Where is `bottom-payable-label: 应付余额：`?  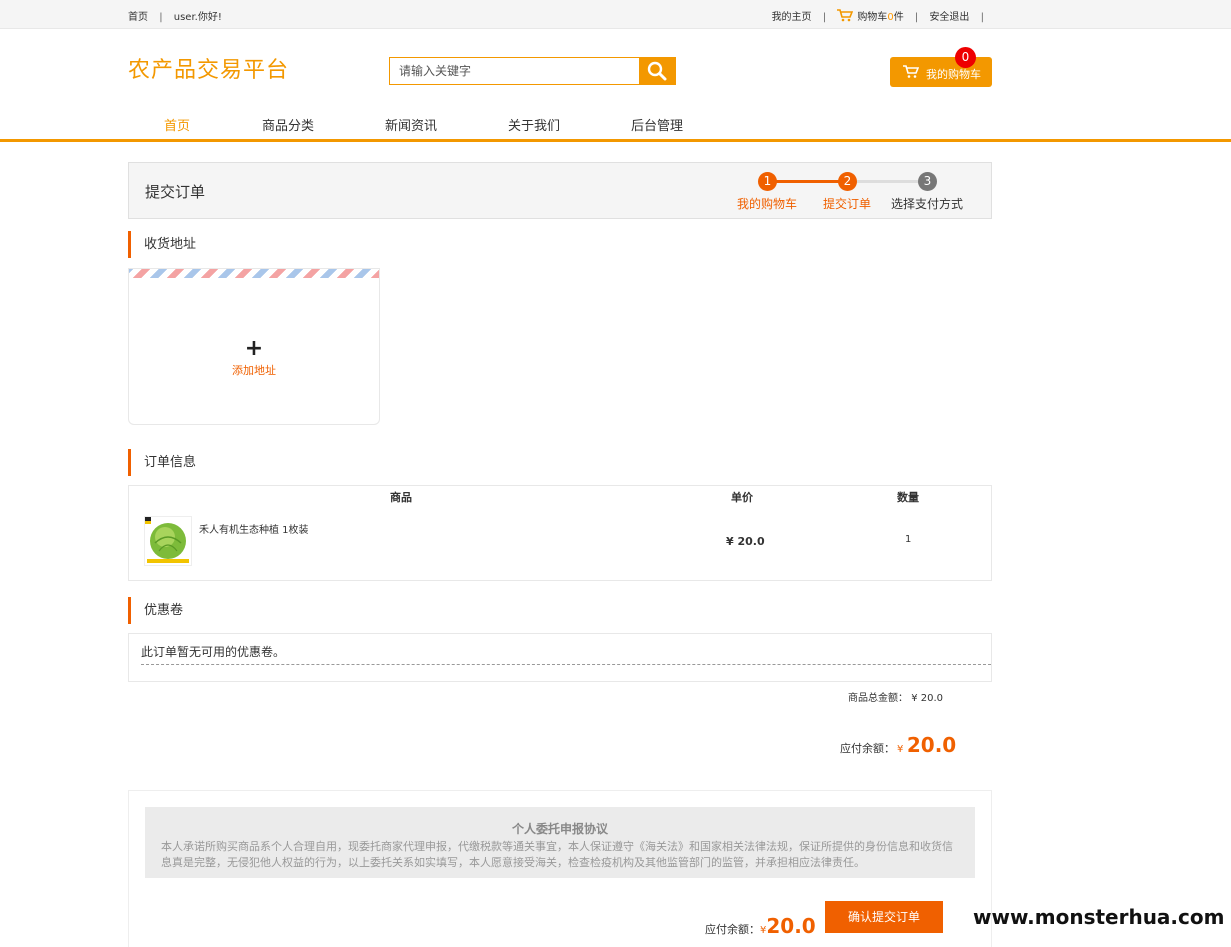
bottom-payable-label: 应付余额： is located at coordinates (732, 929).